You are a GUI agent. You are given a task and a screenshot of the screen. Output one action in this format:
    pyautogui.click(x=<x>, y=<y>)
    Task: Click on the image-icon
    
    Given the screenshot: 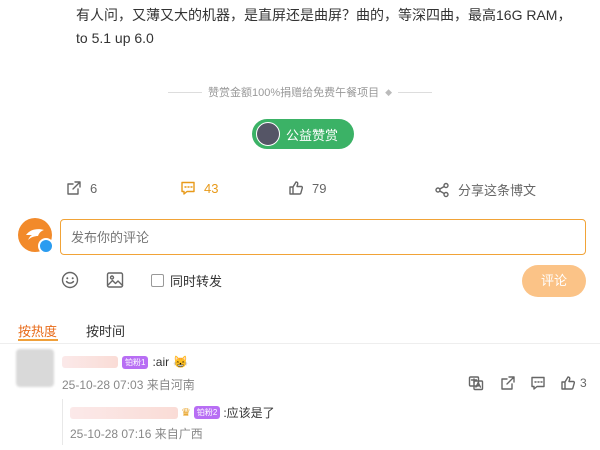 What is the action you would take?
    pyautogui.click(x=115, y=280)
    